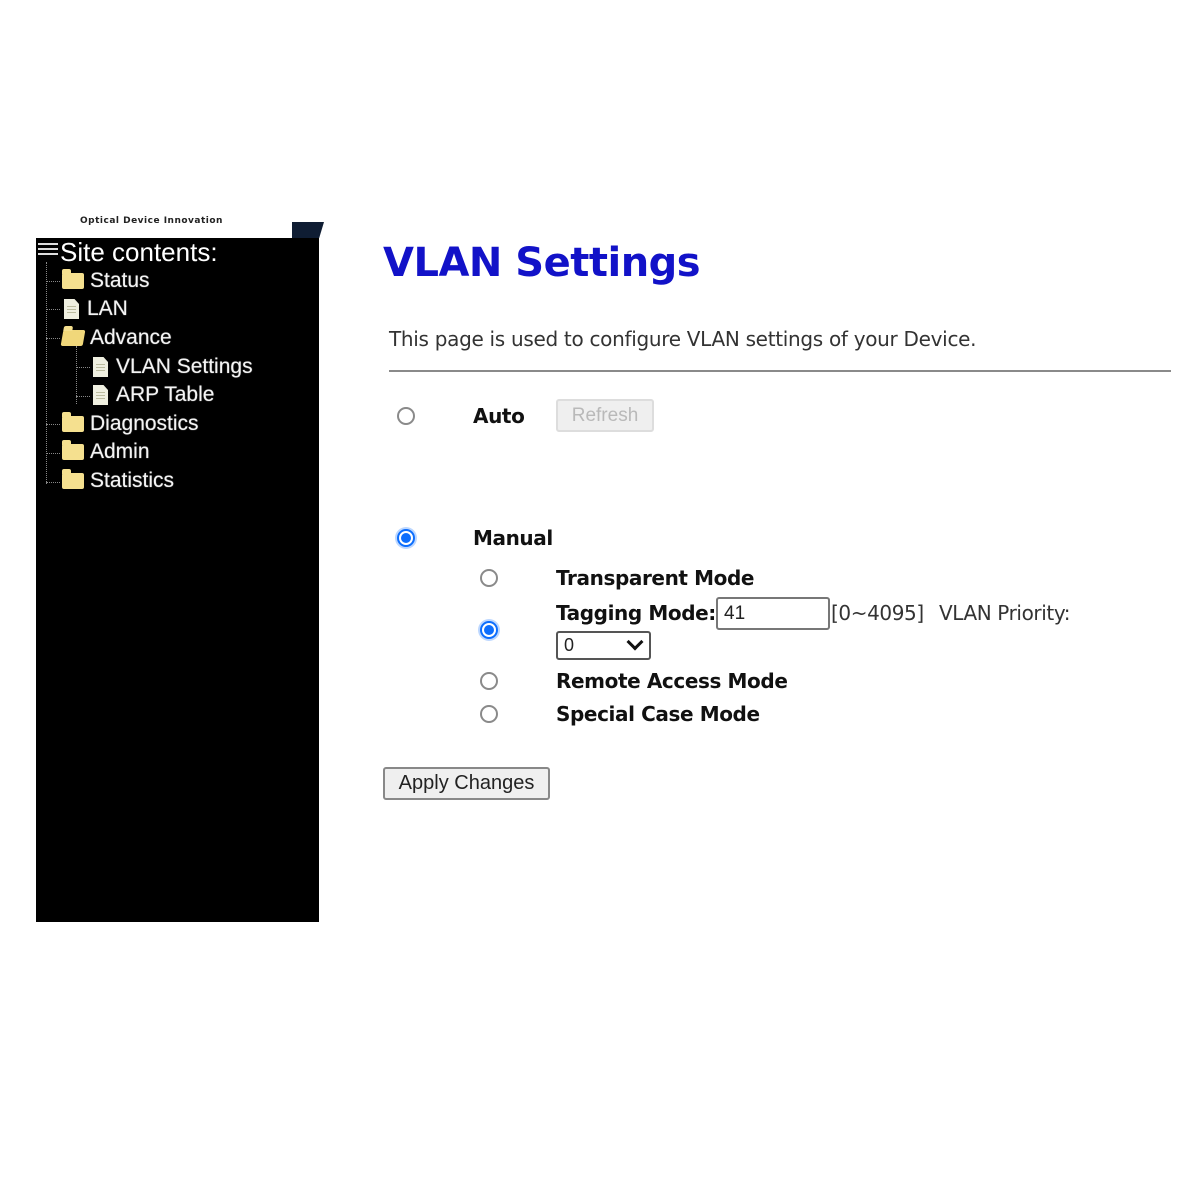  I want to click on chevron-down-icon, so click(635, 642).